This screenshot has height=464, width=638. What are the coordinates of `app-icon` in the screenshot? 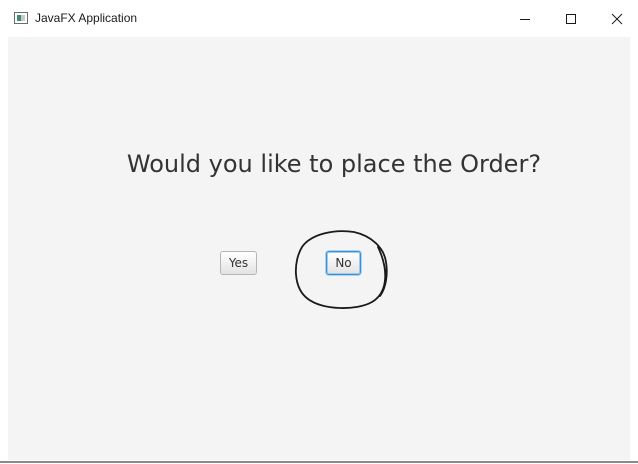 It's located at (21, 18).